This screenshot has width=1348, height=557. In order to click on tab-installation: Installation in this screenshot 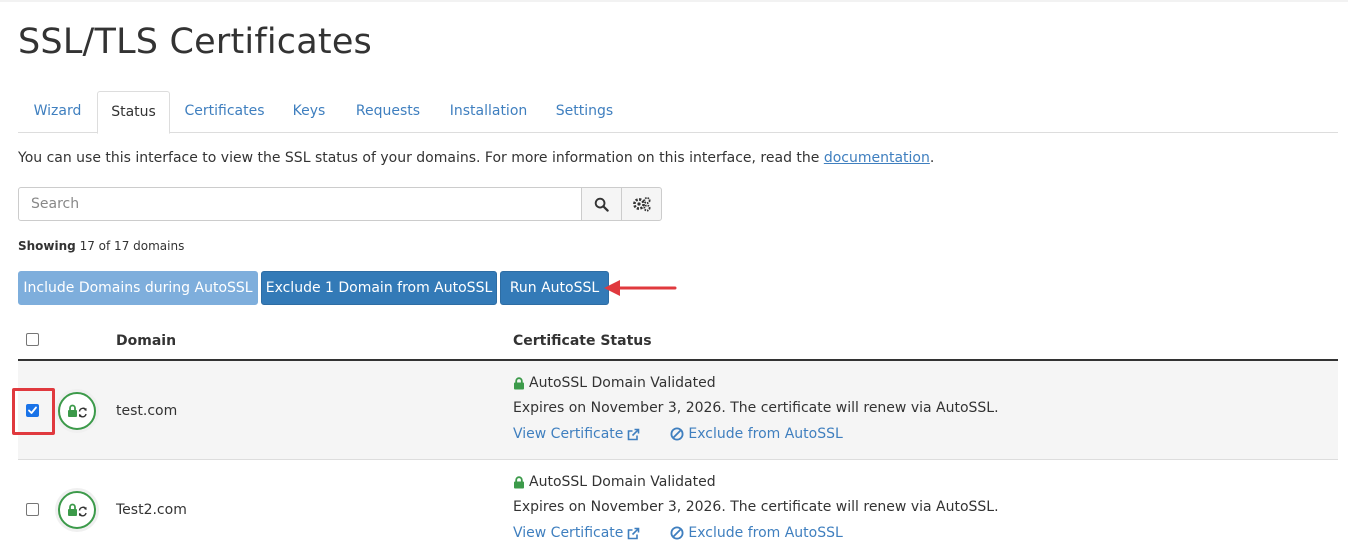, I will do `click(488, 112)`.